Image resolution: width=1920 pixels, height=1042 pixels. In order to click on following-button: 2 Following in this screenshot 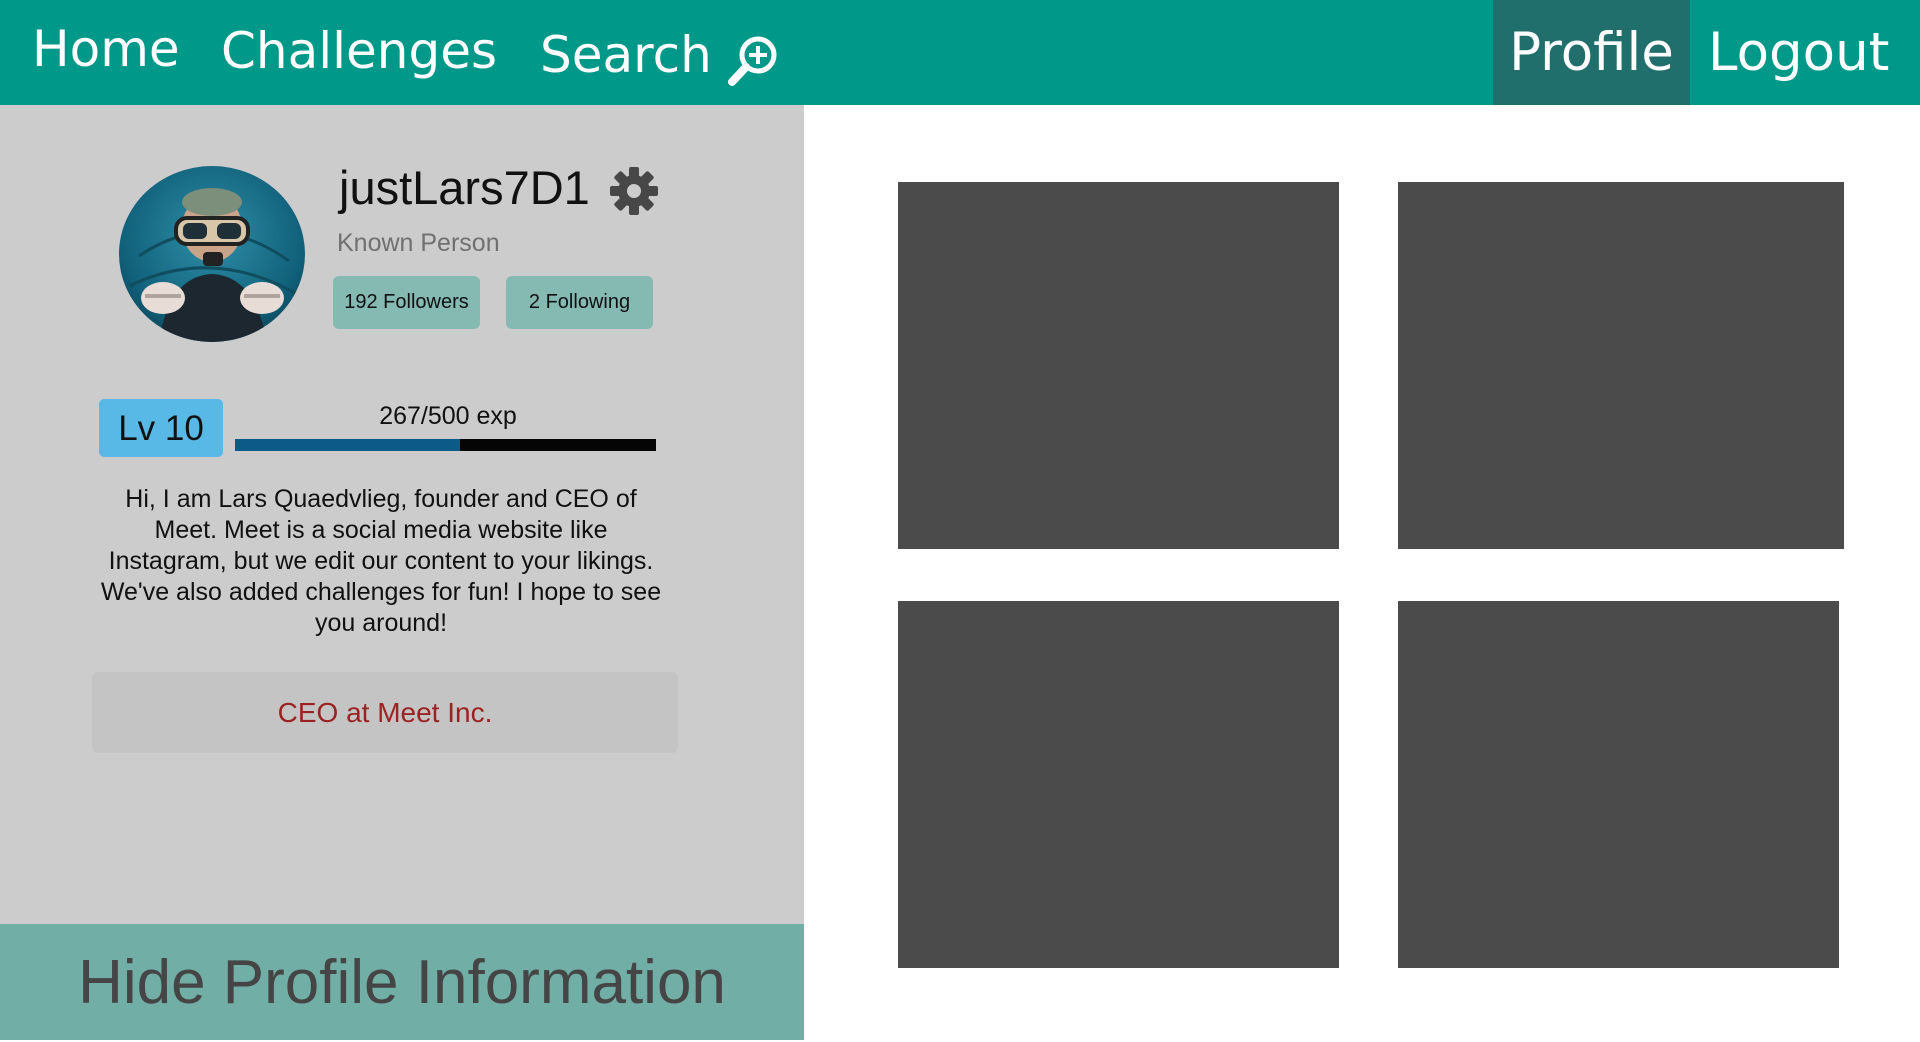, I will do `click(579, 302)`.